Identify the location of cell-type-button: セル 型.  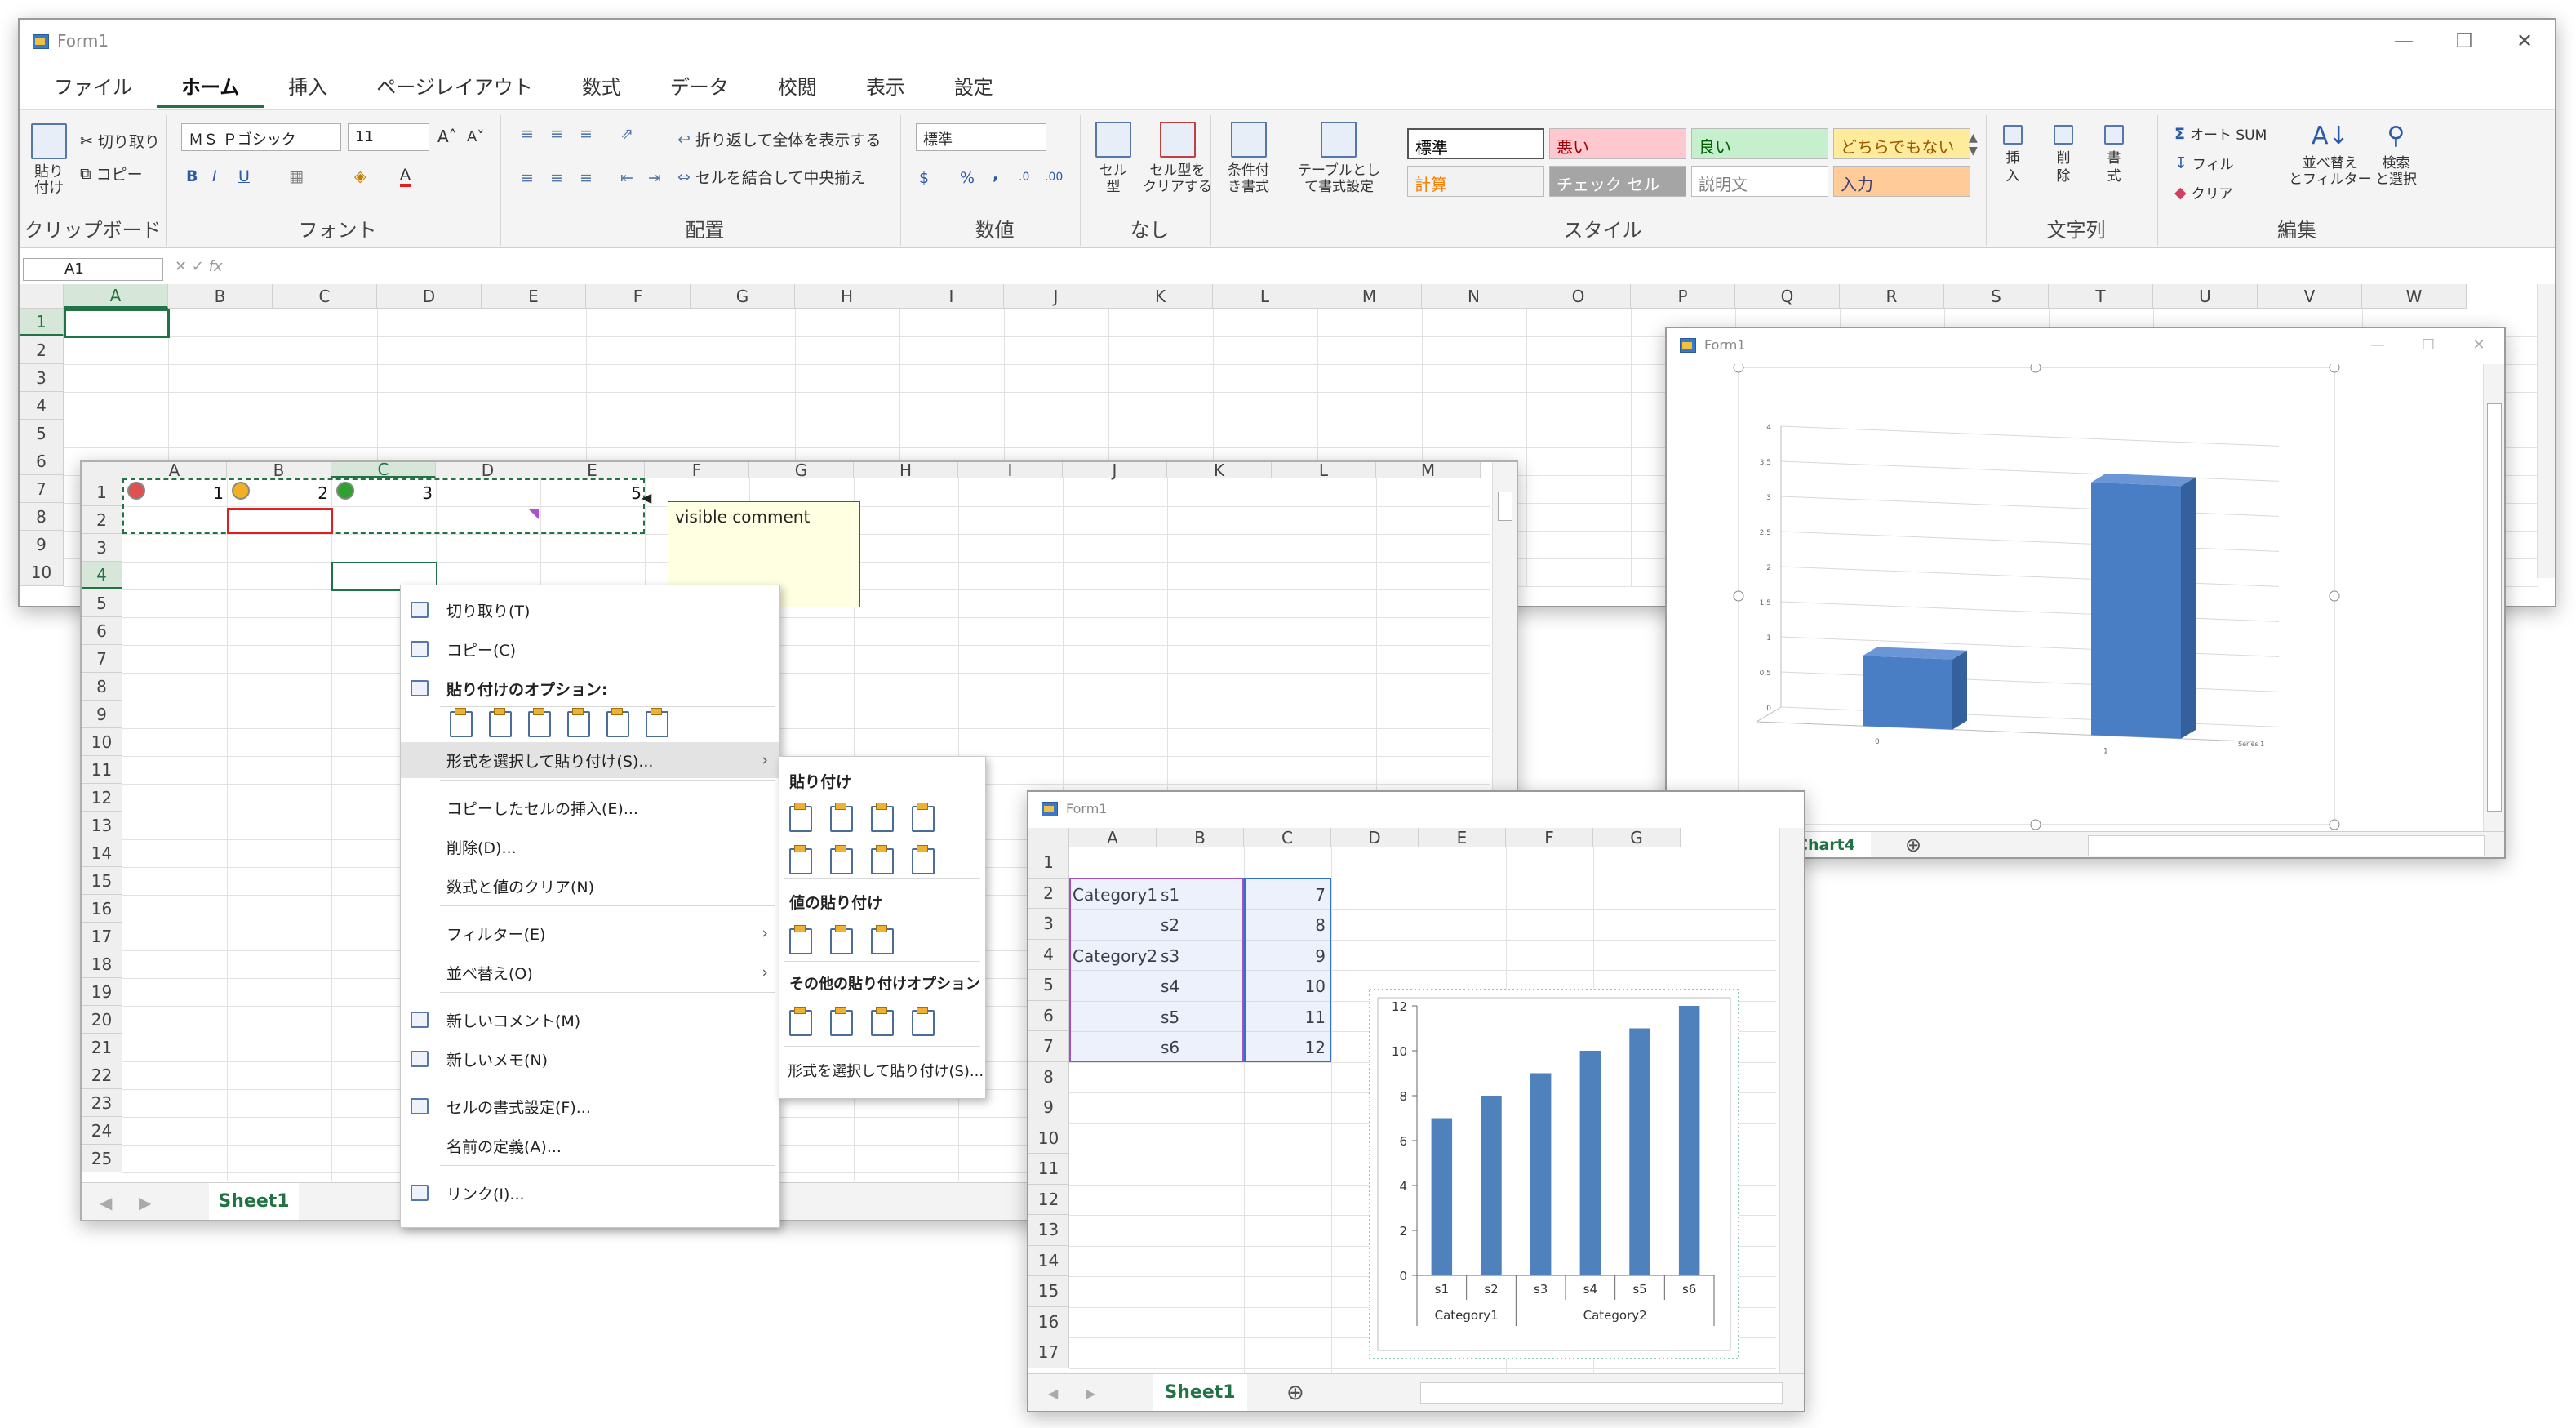
(1113, 158).